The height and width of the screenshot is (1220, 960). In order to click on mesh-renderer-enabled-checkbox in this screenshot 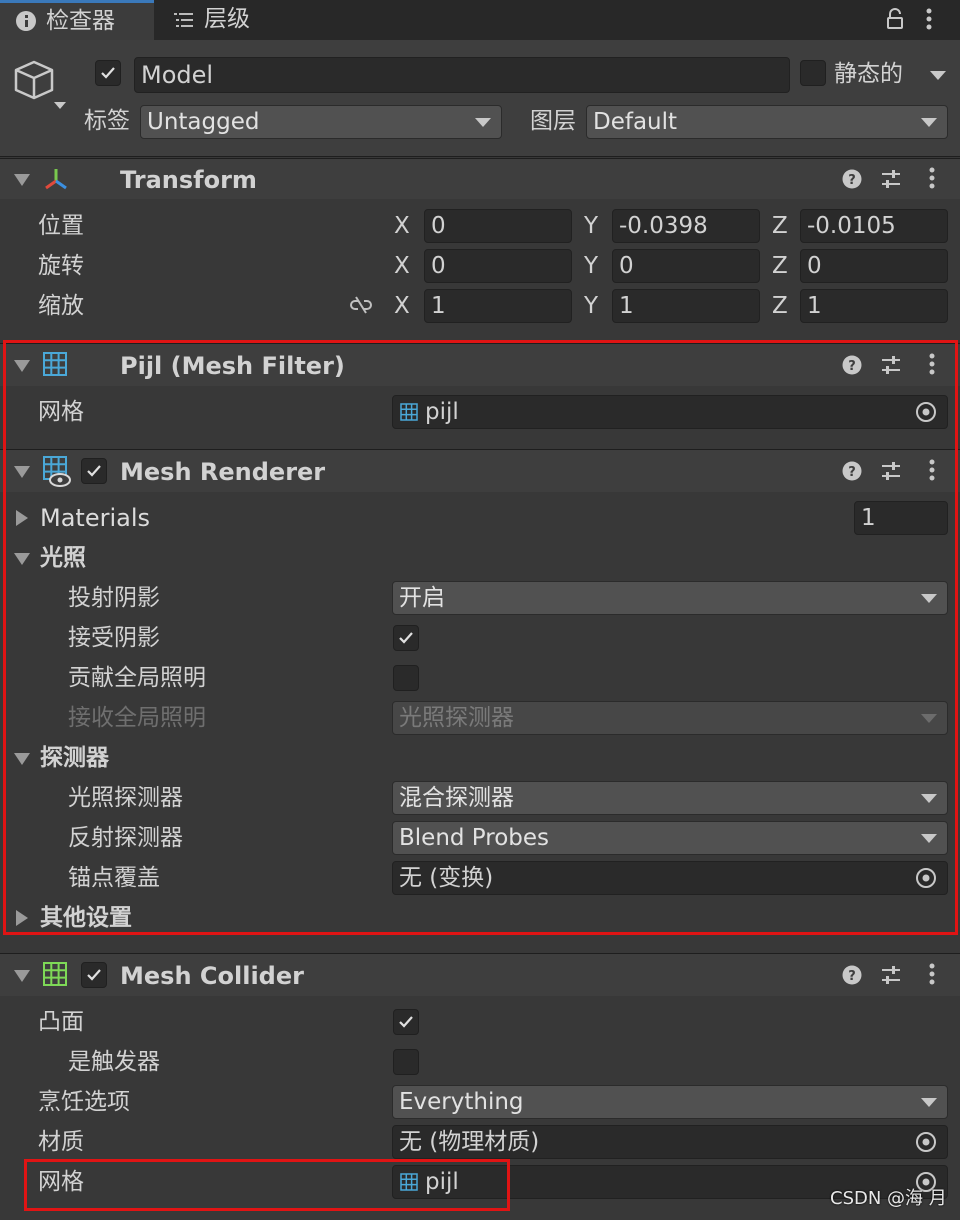, I will do `click(94, 471)`.